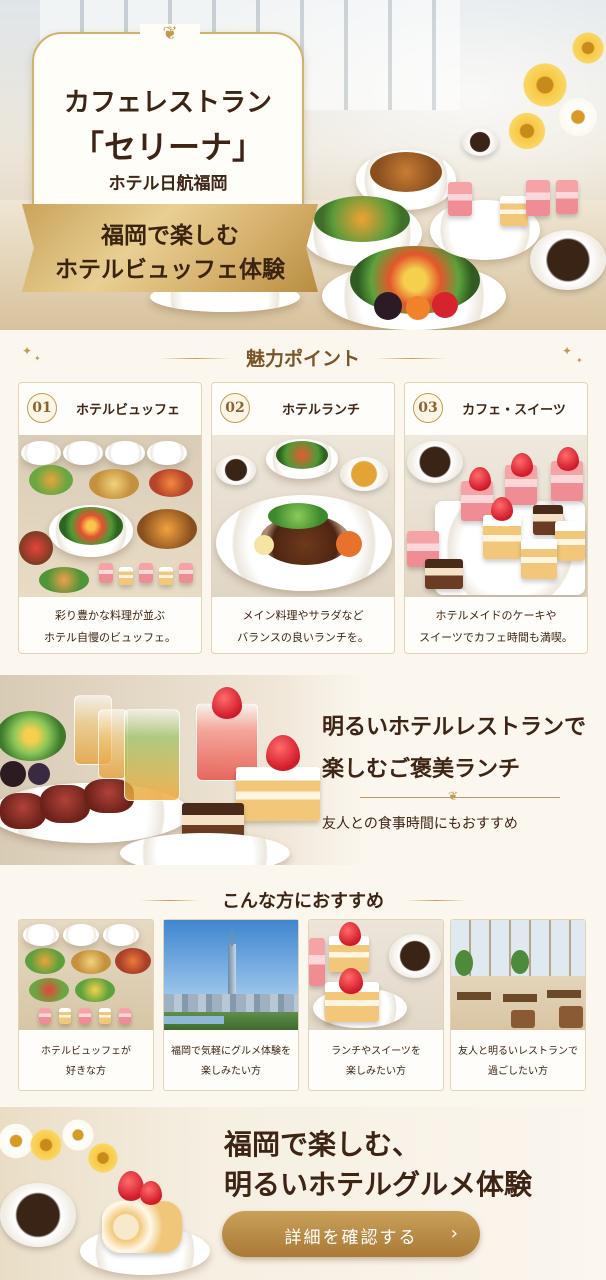 The height and width of the screenshot is (1280, 606). Describe the element at coordinates (170, 235) in the screenshot. I see `hero-banner-line1: 福岡で楽しむ` at that location.